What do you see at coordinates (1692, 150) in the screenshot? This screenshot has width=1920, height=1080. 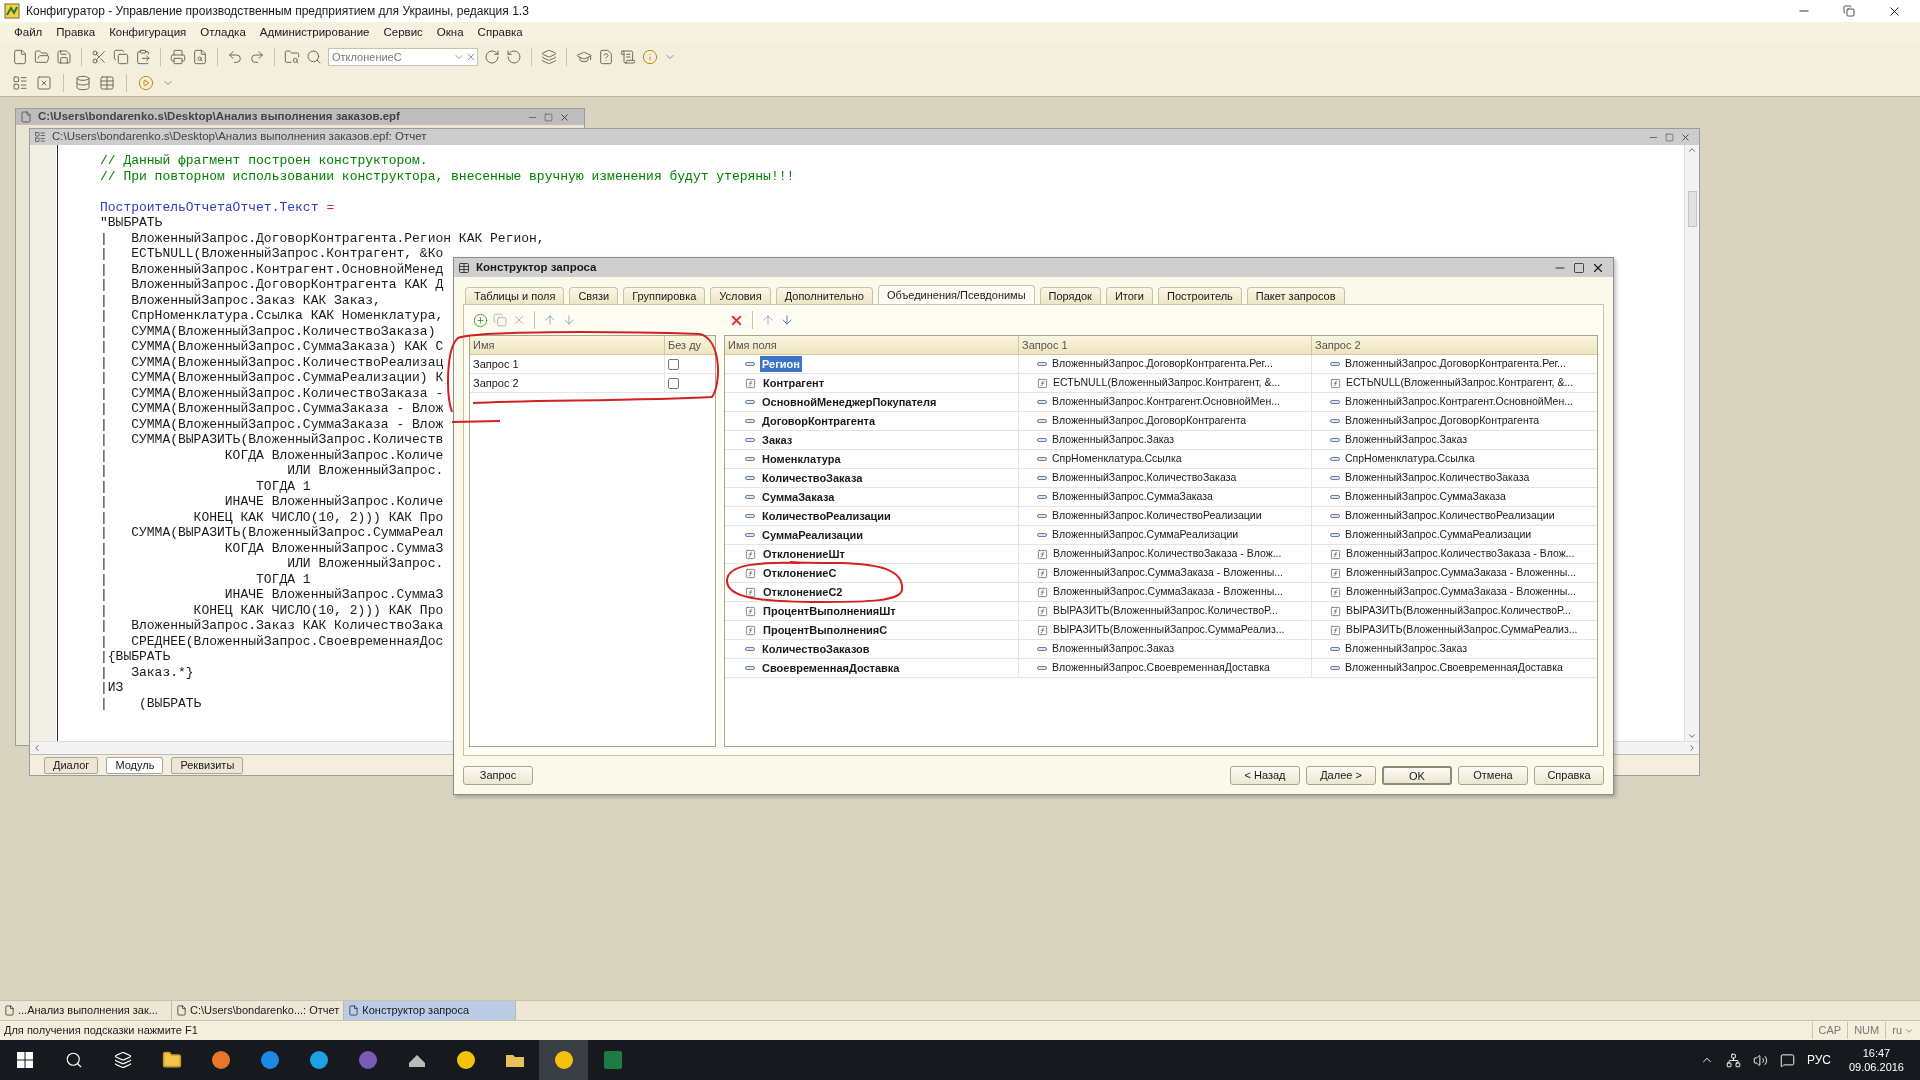 I see `scroll-up-icon` at bounding box center [1692, 150].